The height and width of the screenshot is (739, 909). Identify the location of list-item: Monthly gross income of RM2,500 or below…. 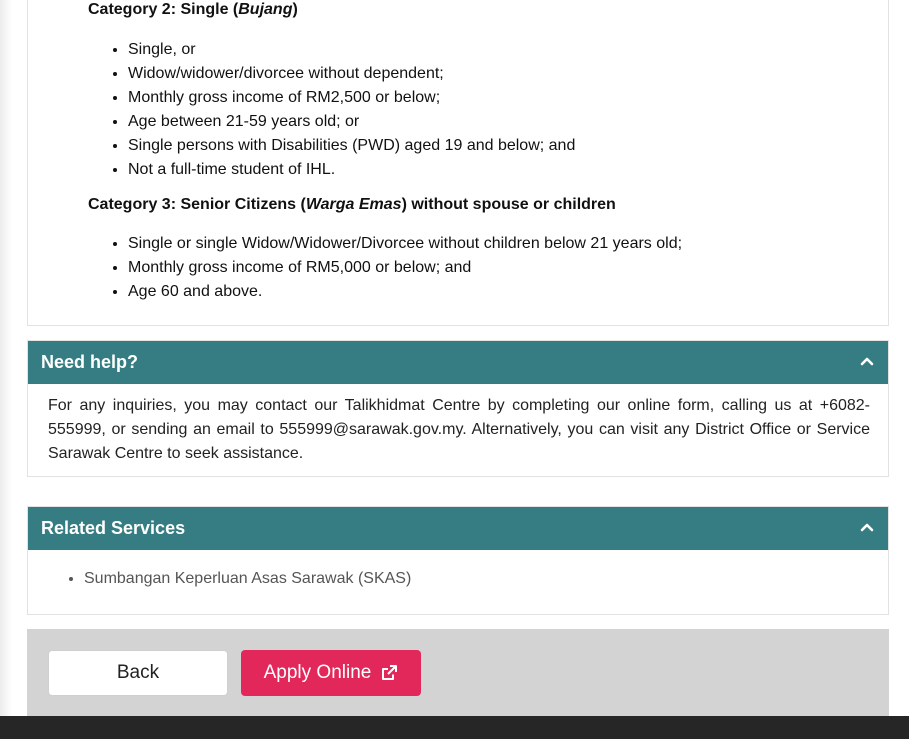
(351, 98).